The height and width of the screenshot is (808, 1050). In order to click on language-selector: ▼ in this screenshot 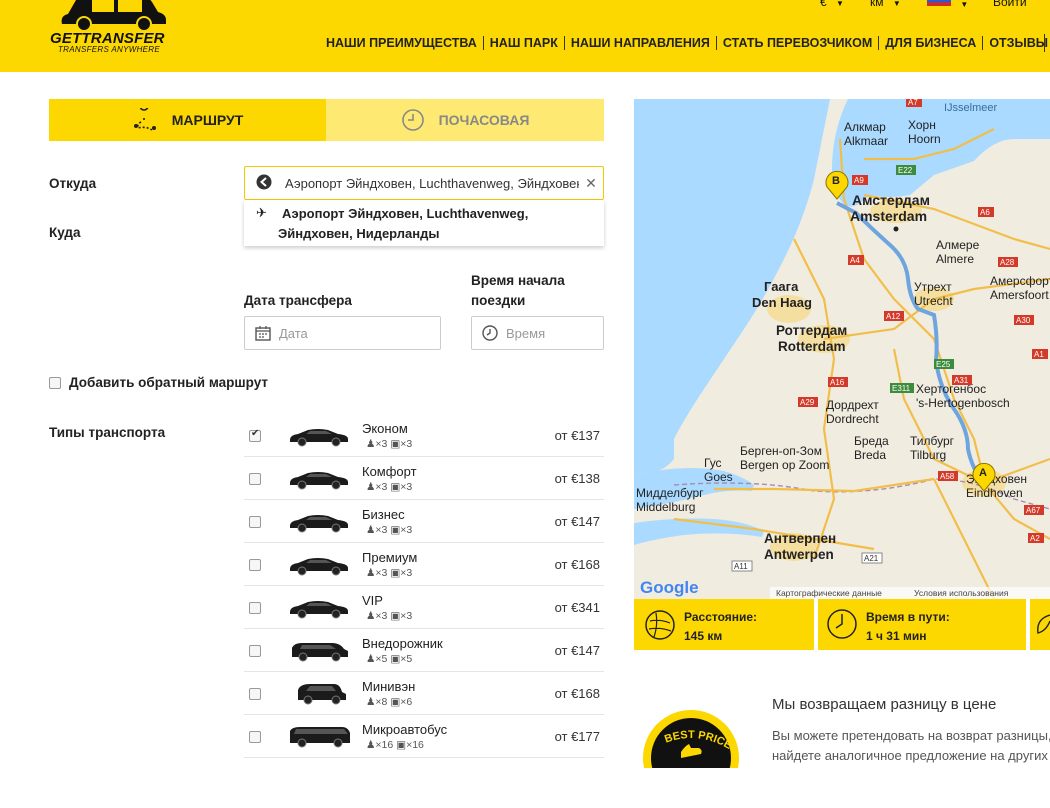, I will do `click(947, 5)`.